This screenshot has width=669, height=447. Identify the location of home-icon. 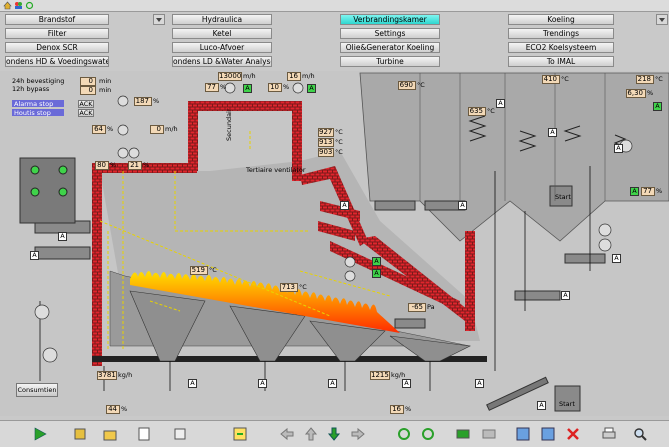
(7, 5).